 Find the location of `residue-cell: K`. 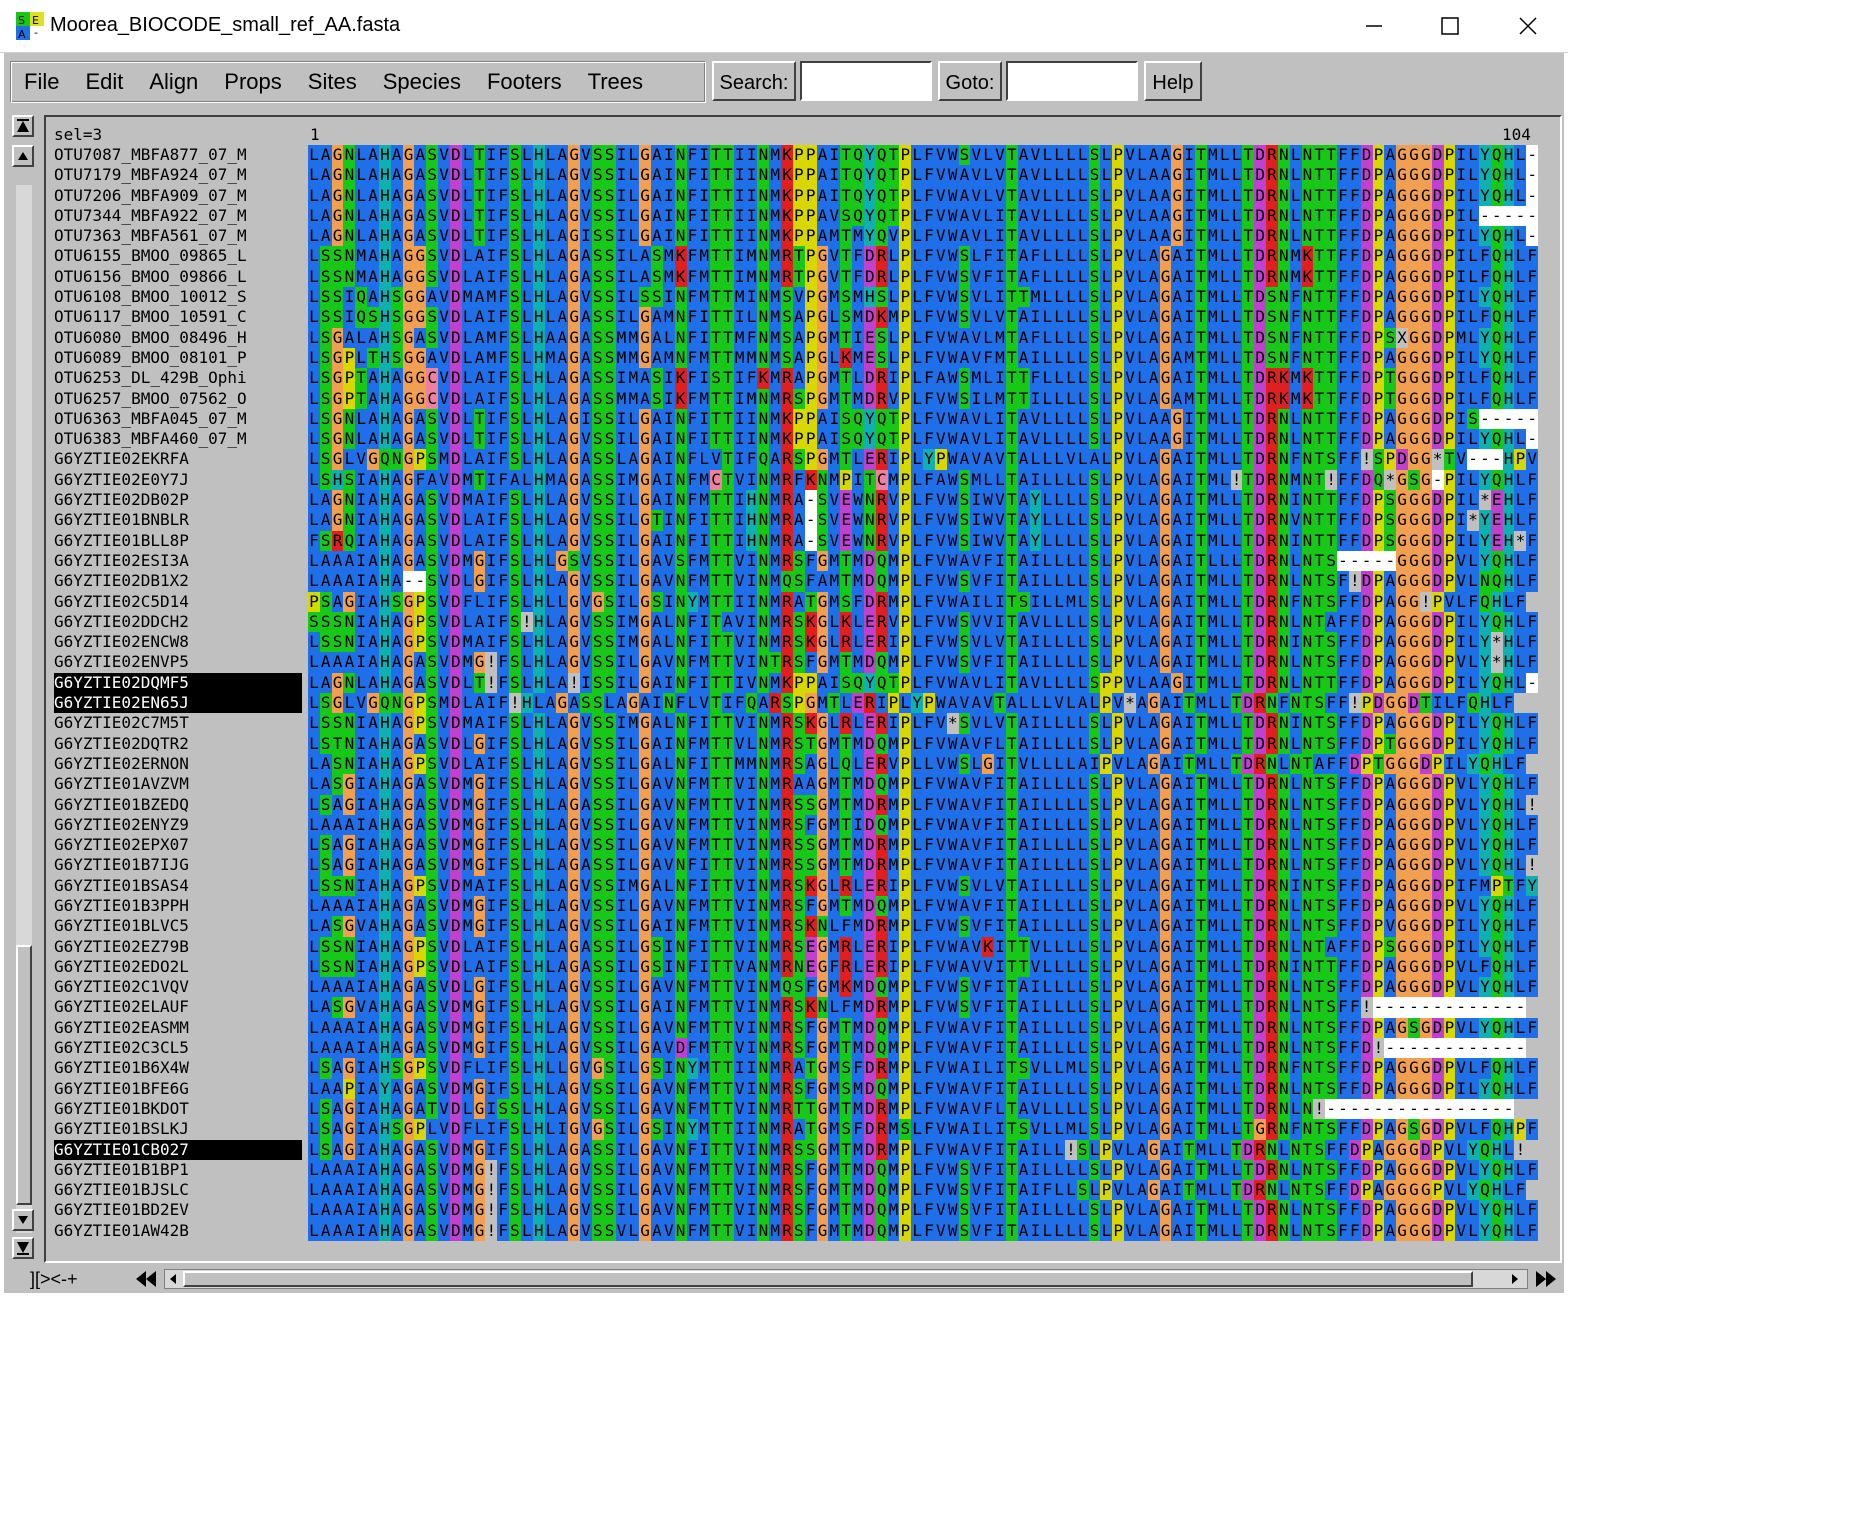

residue-cell: K is located at coordinates (680, 277).